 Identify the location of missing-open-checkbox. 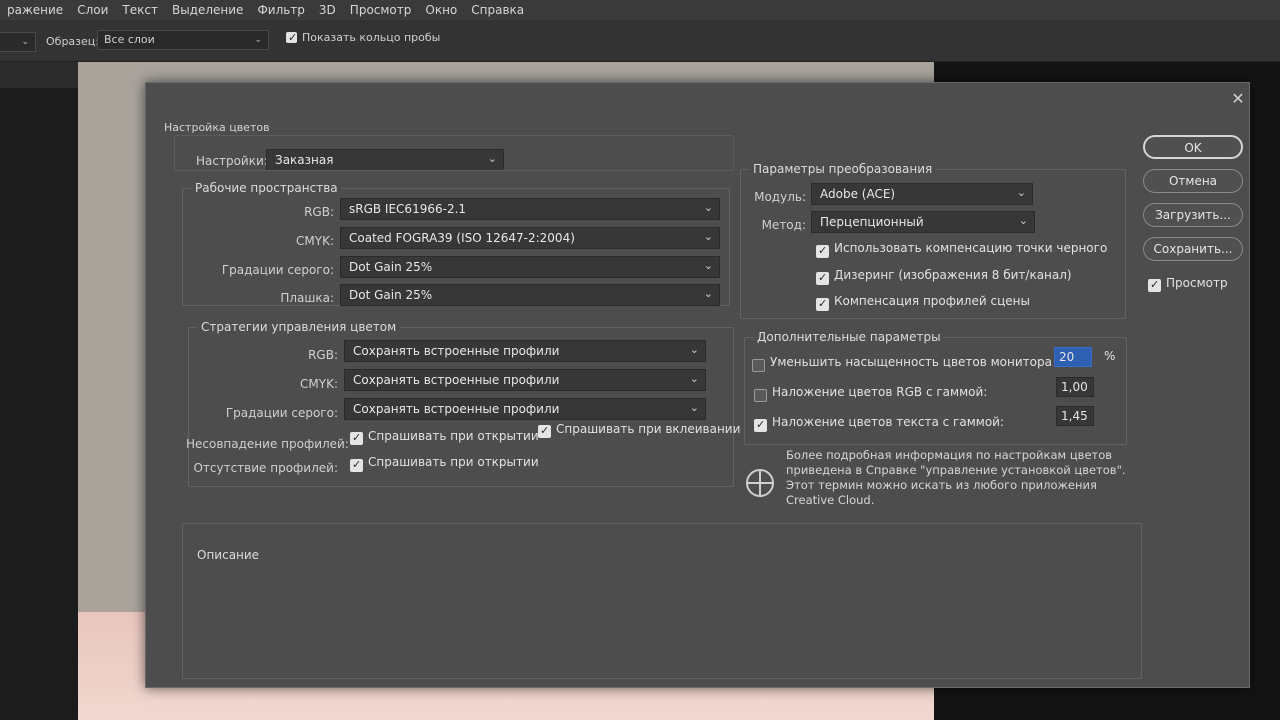
(356, 465).